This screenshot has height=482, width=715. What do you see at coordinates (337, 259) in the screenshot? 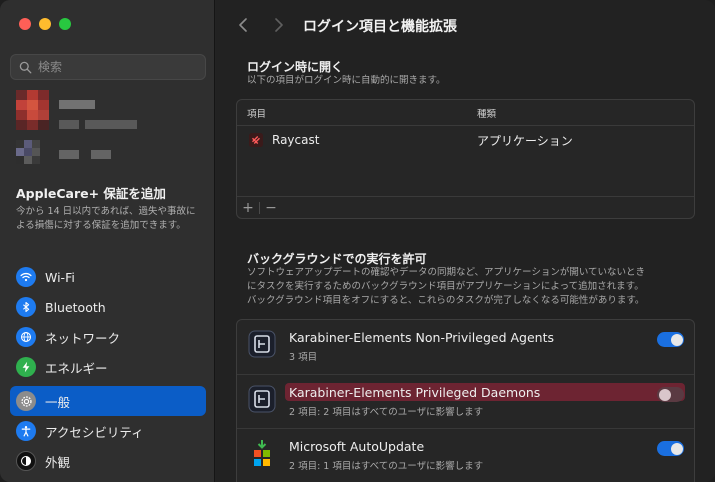
I see `background-section-title: バックグラウンドでの実行を許可` at bounding box center [337, 259].